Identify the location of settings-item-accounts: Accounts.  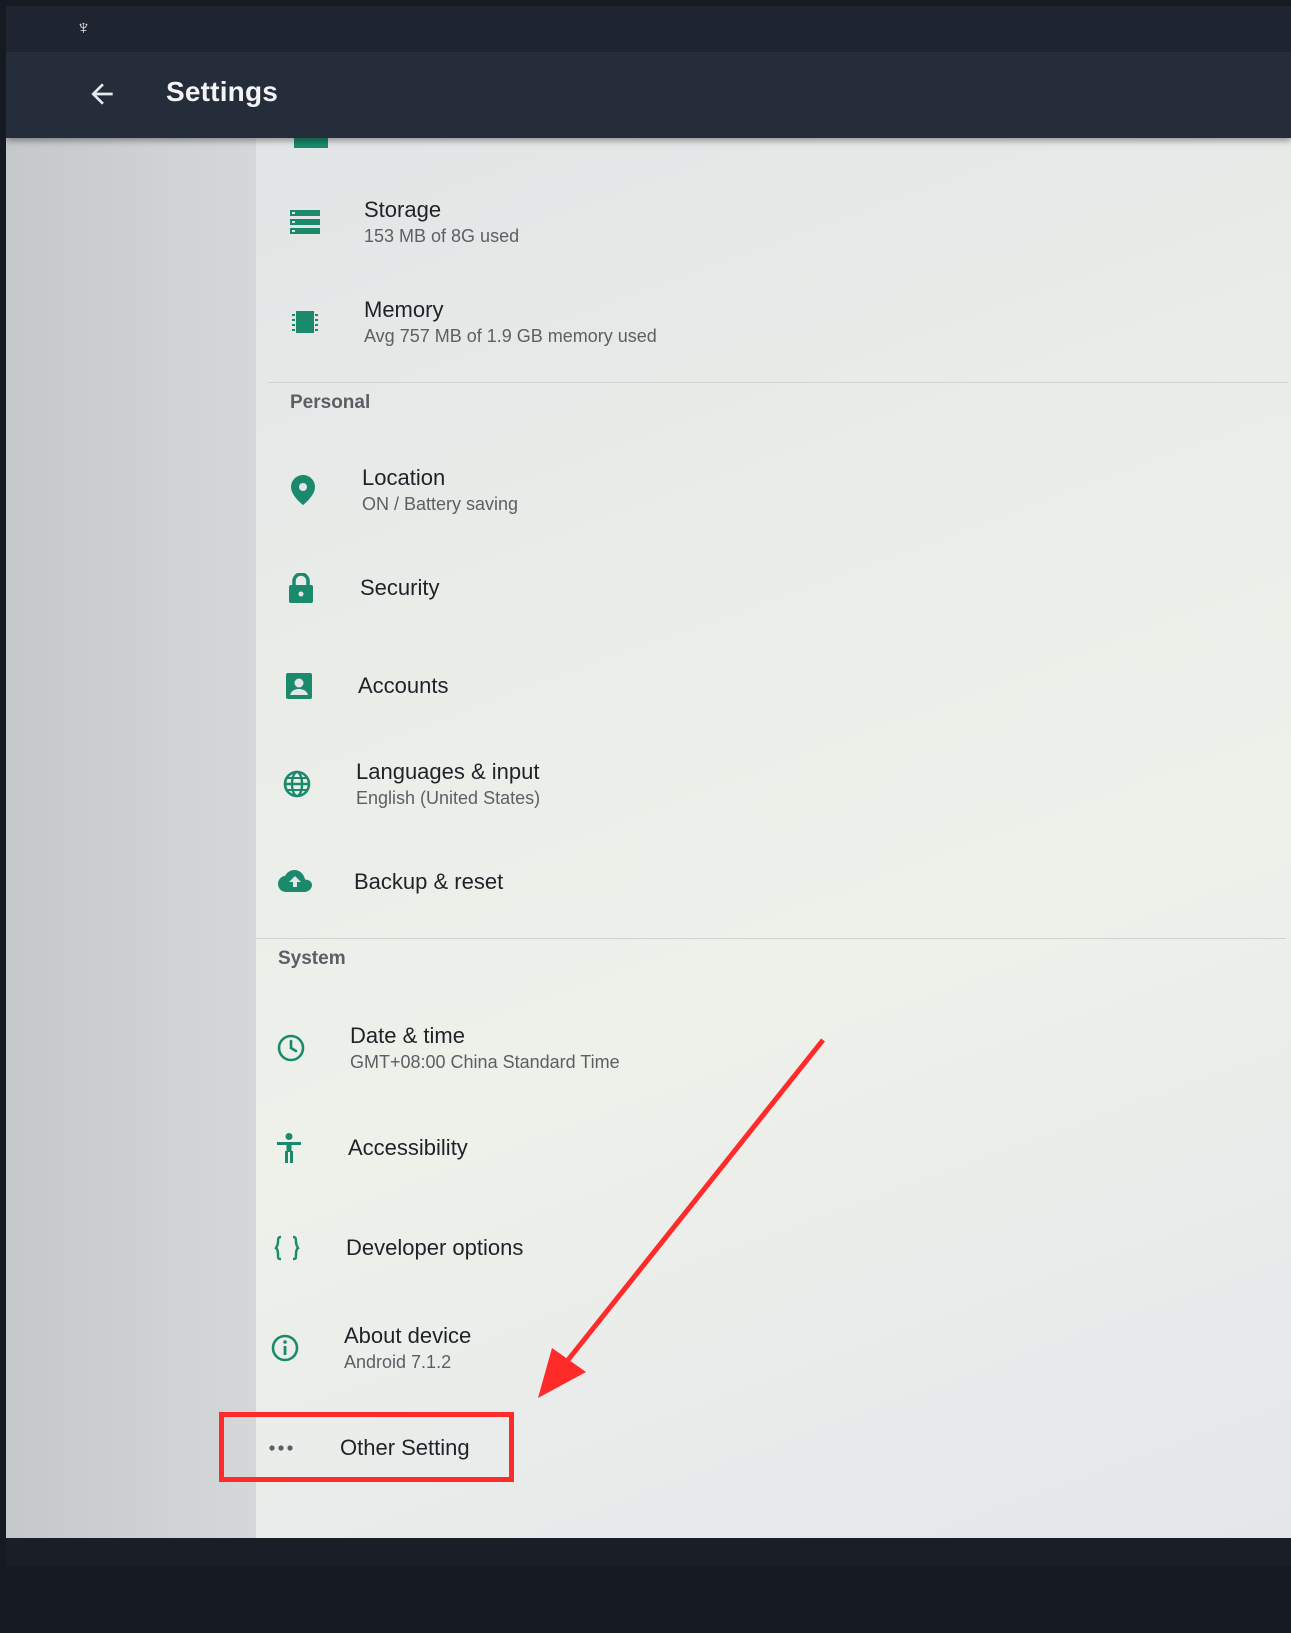
(732, 686).